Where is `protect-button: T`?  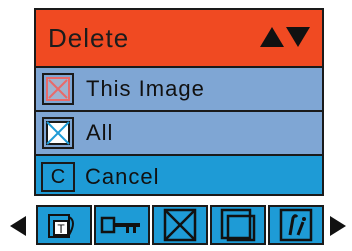
protect-button: T is located at coordinates (64, 225).